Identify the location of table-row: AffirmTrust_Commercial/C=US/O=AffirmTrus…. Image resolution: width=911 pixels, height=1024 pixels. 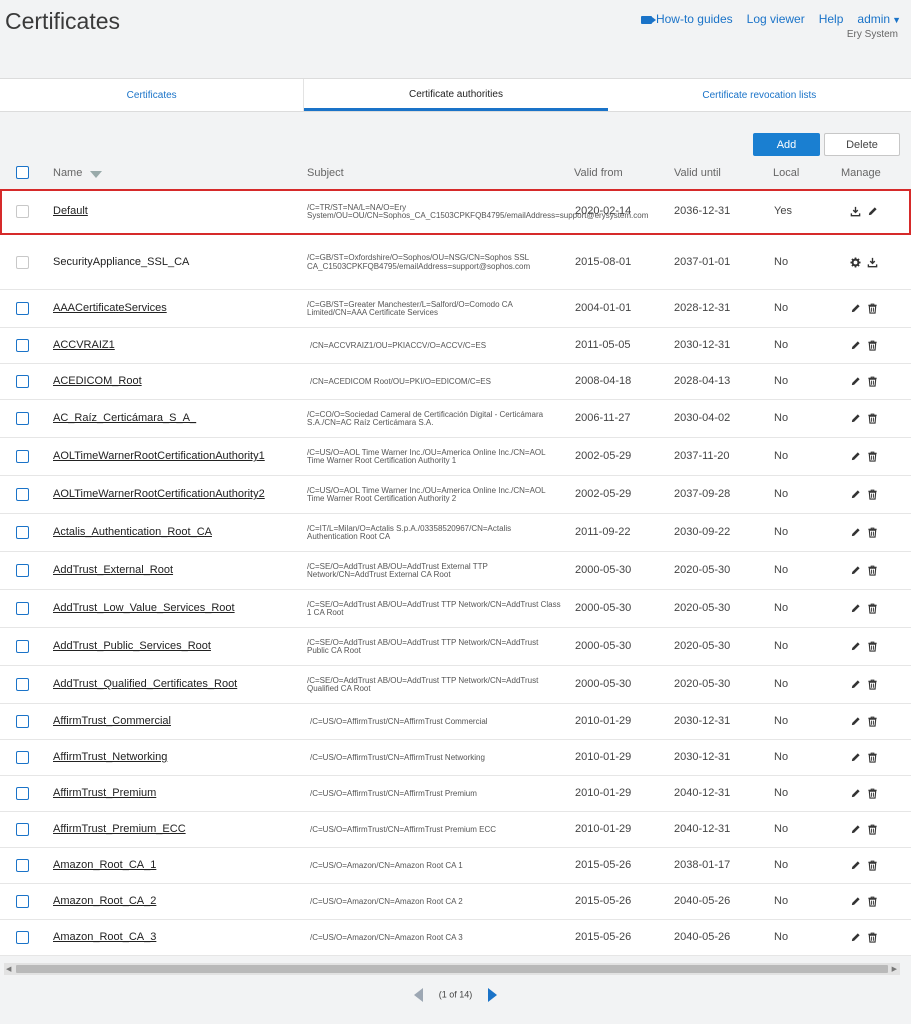
(455, 722).